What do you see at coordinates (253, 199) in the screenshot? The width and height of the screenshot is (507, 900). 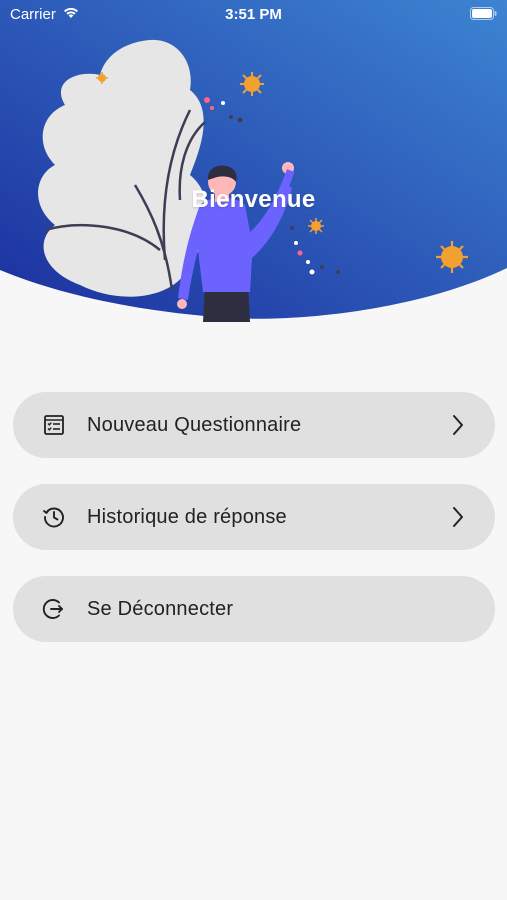 I see `welcome-title: Bienvenue` at bounding box center [253, 199].